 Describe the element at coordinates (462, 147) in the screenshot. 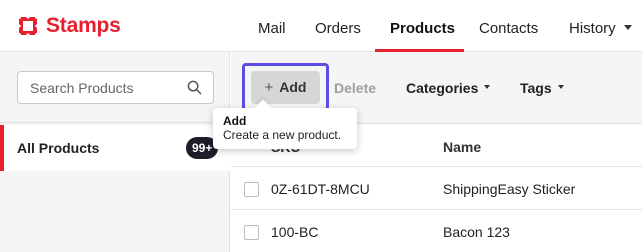

I see `column-header-name: Name` at that location.